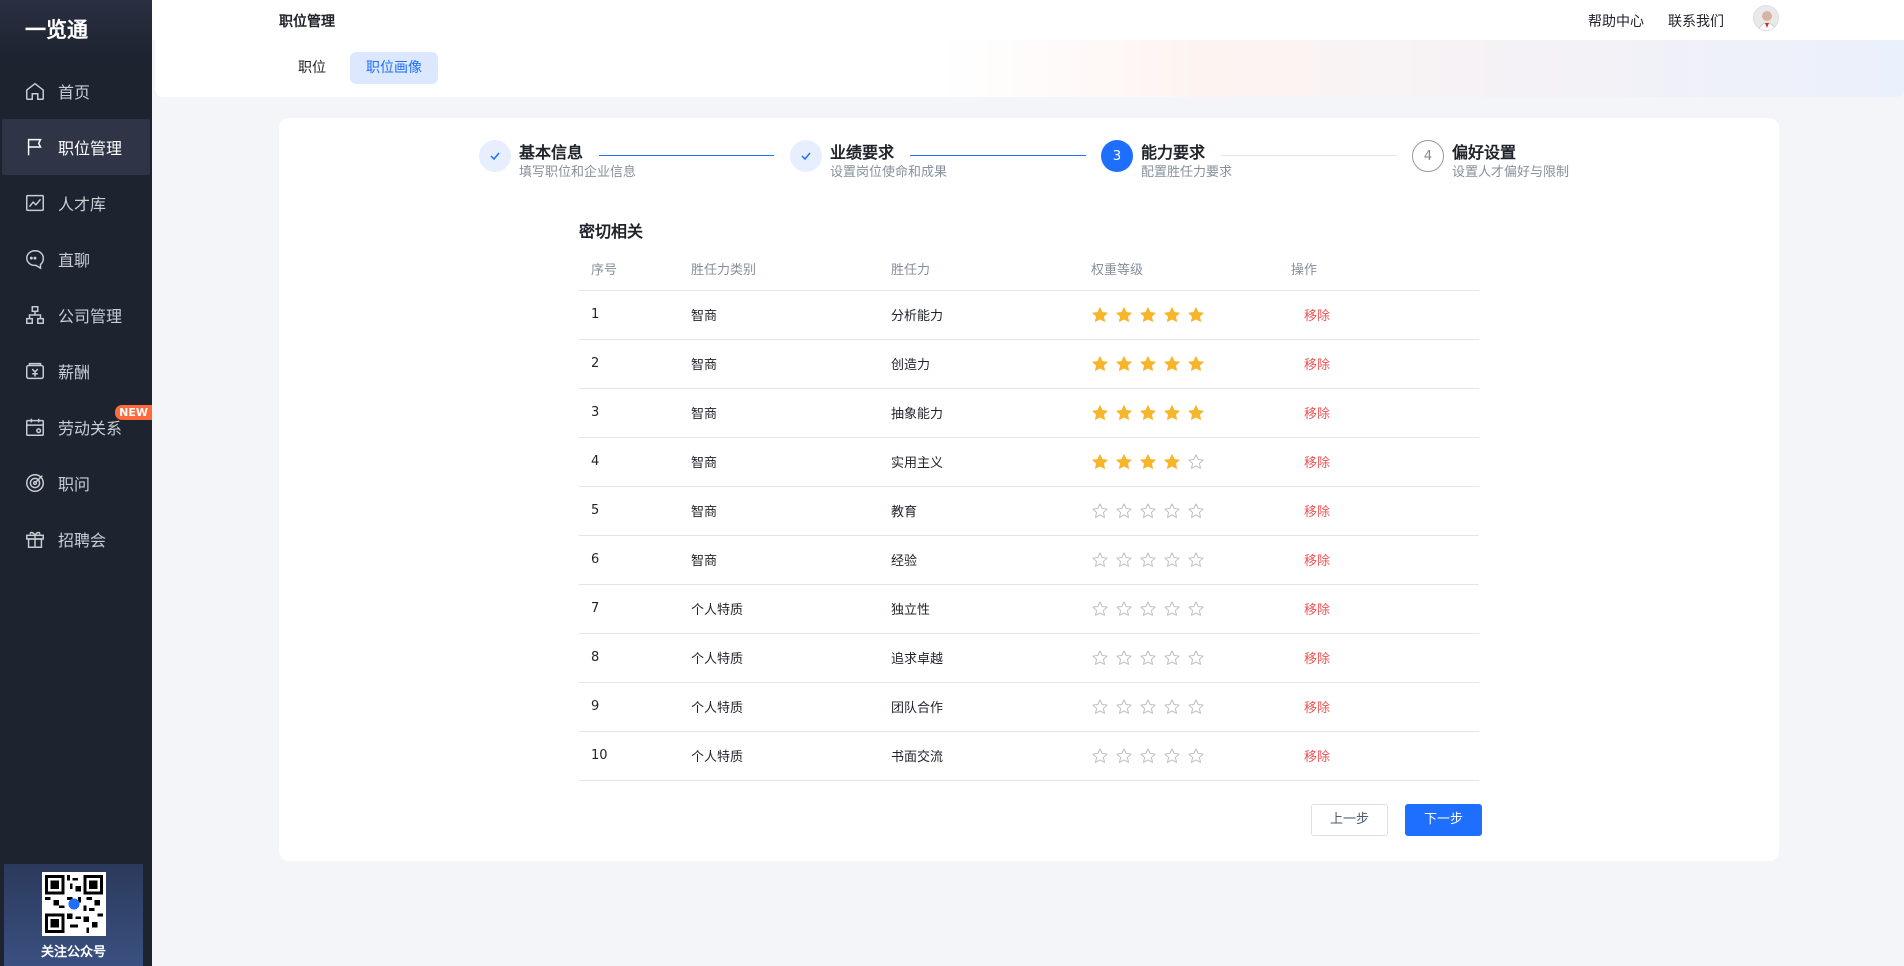 The width and height of the screenshot is (1904, 966). Describe the element at coordinates (76, 371) in the screenshot. I see `sidebar-item-salary: 薪酬` at that location.